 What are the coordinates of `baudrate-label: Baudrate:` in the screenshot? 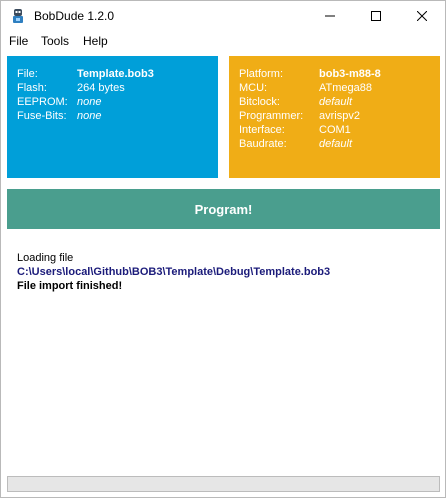 It's located at (263, 144).